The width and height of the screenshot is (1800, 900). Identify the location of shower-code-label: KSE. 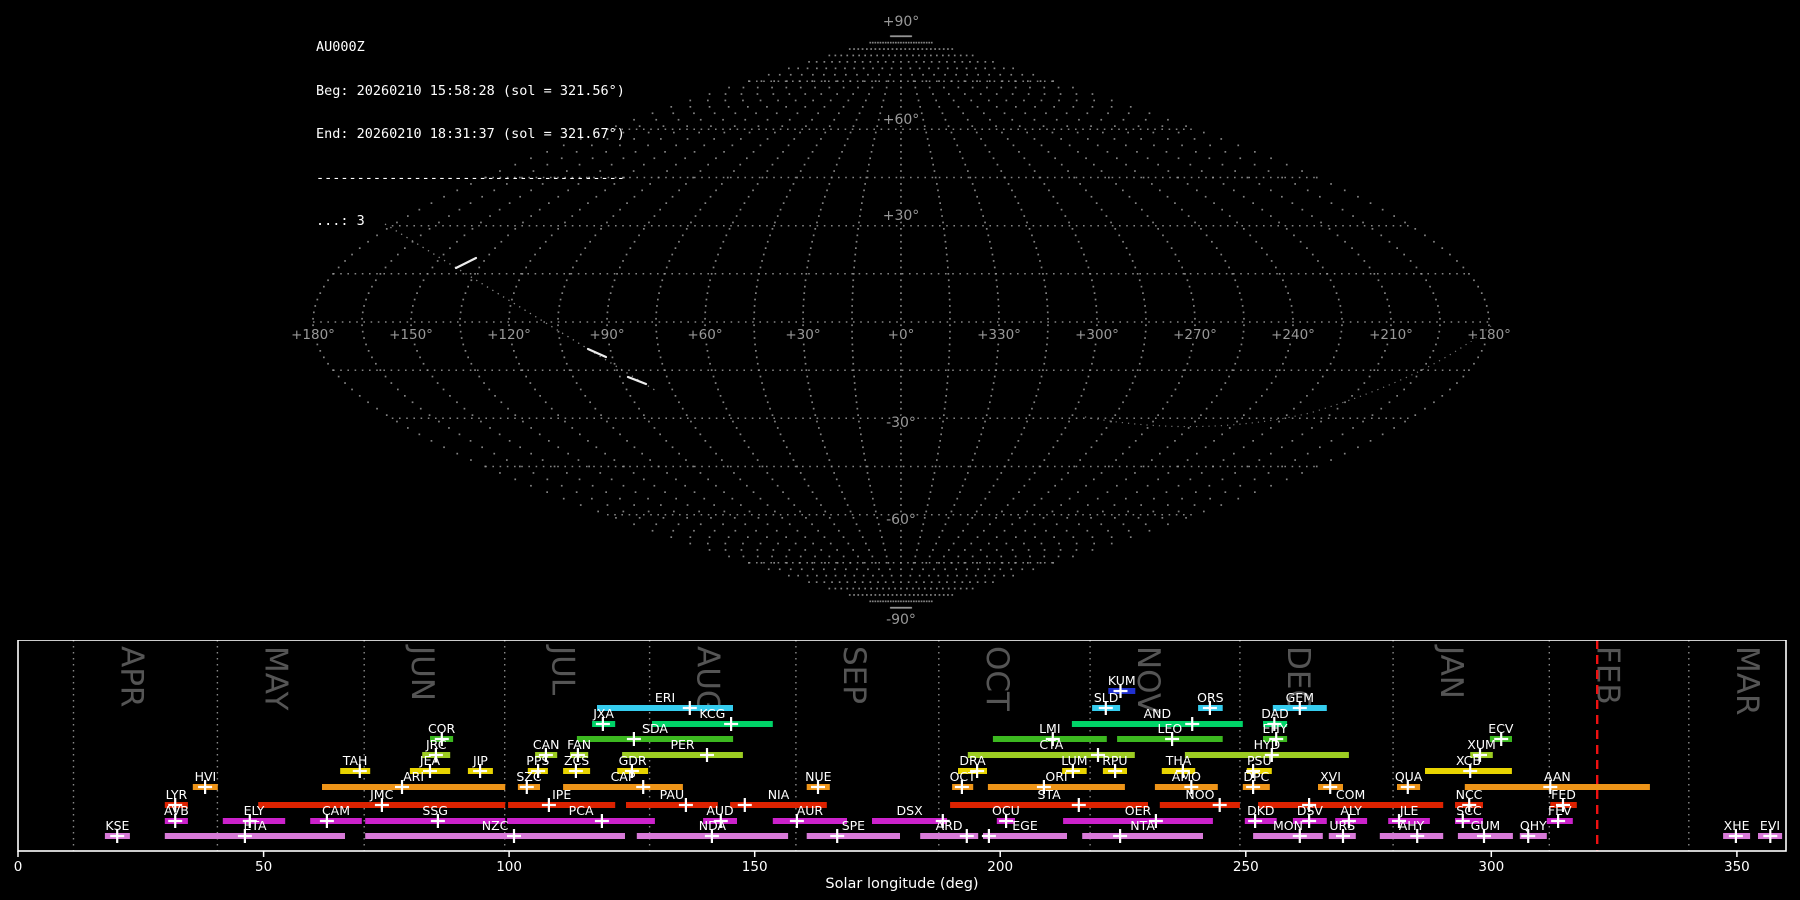
(117, 825).